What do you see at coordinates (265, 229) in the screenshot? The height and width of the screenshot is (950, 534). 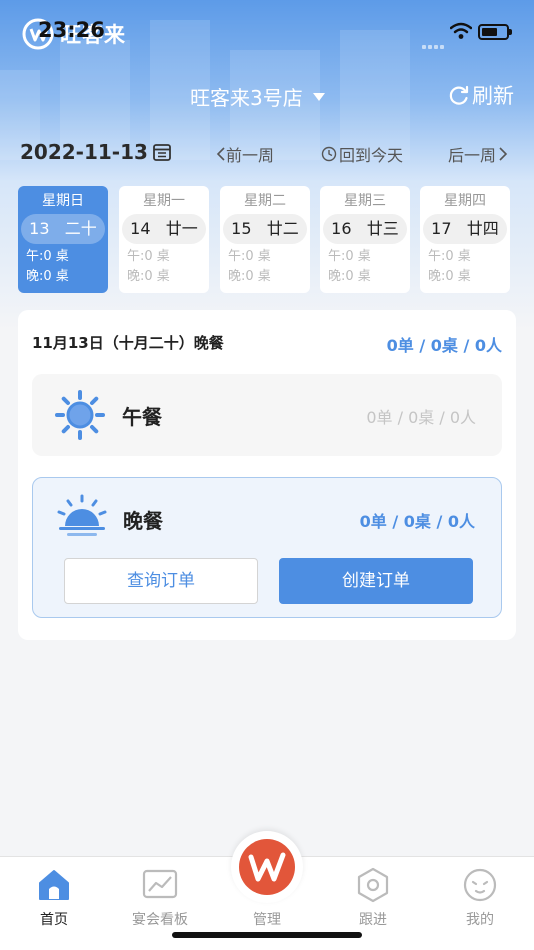 I see `day-date-pill: 15 廿二` at bounding box center [265, 229].